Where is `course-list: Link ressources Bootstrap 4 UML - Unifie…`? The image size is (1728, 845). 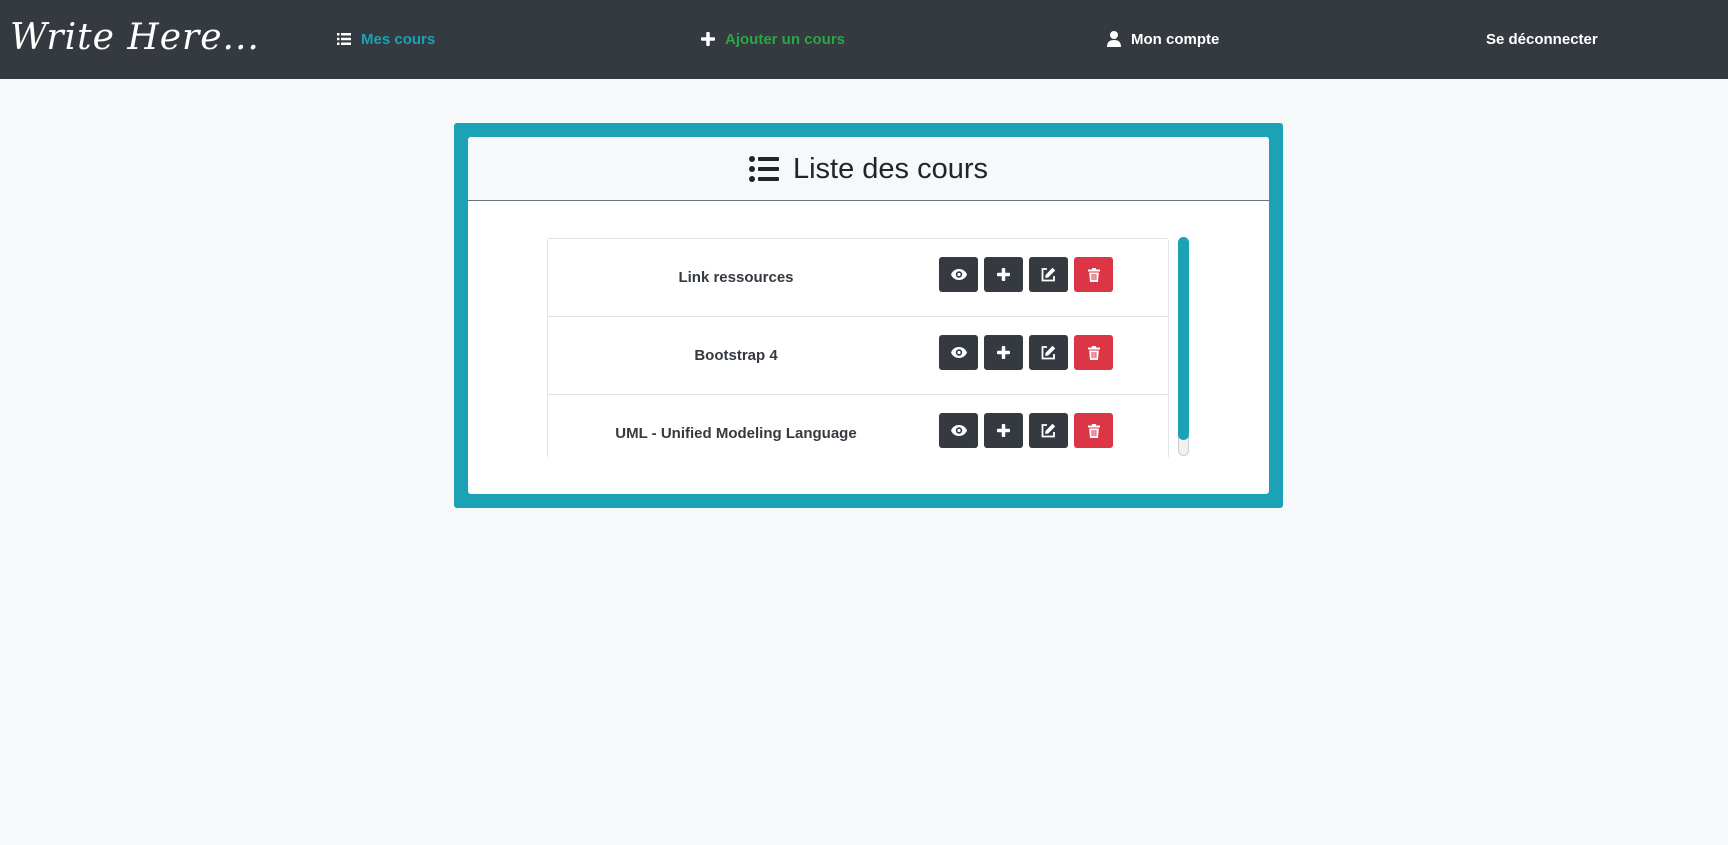 course-list: Link ressources Bootstrap 4 UML - Unifie… is located at coordinates (858, 347).